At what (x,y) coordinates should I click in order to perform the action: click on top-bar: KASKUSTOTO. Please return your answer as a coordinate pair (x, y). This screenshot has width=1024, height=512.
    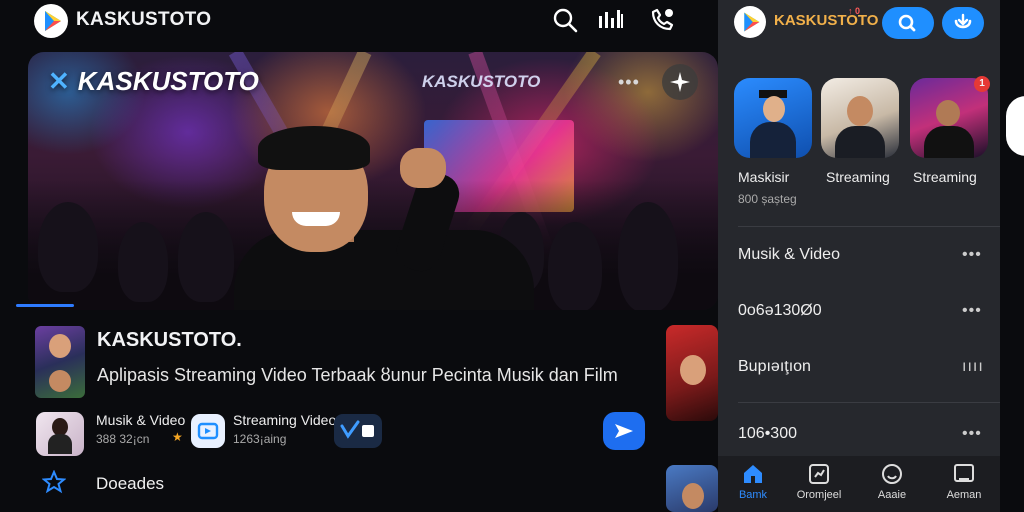
    Looking at the image, I should click on (359, 21).